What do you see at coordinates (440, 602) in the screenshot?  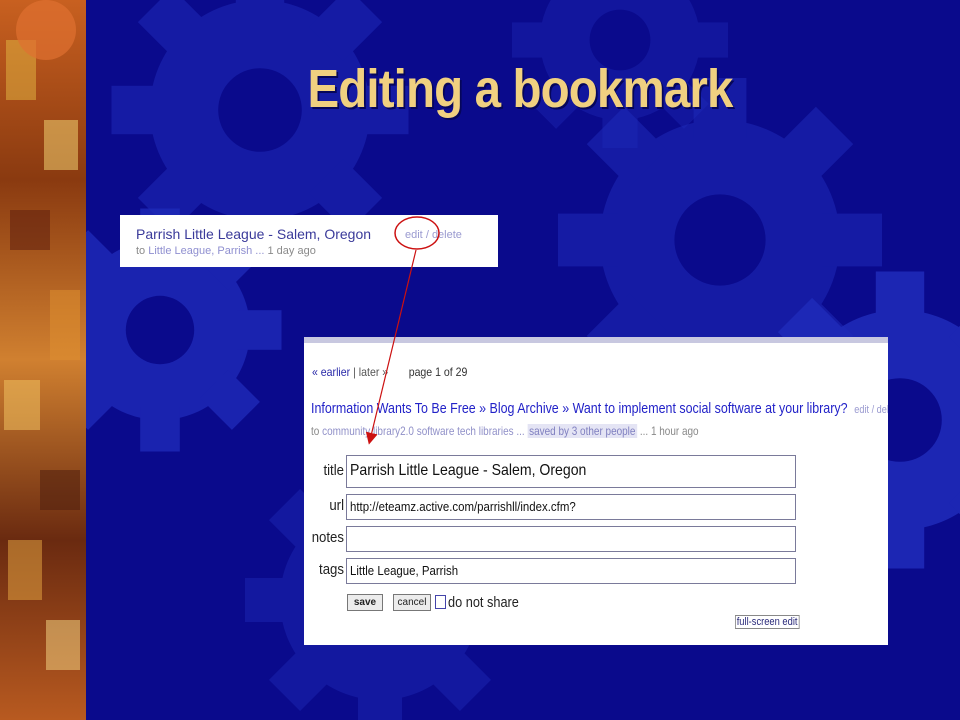 I see `do-not-share-checkbox` at bounding box center [440, 602].